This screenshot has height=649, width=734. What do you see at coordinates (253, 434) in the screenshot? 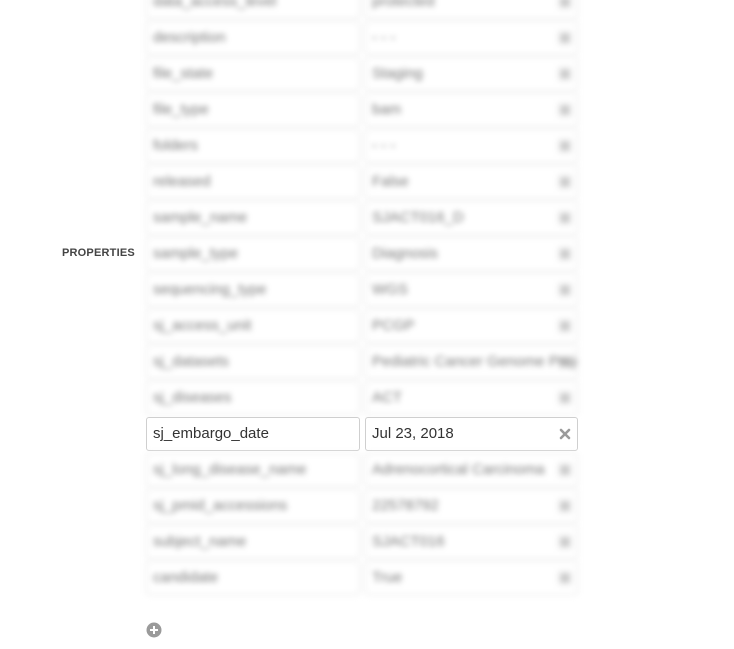
I see `property-key-input: sj_embargo_date` at bounding box center [253, 434].